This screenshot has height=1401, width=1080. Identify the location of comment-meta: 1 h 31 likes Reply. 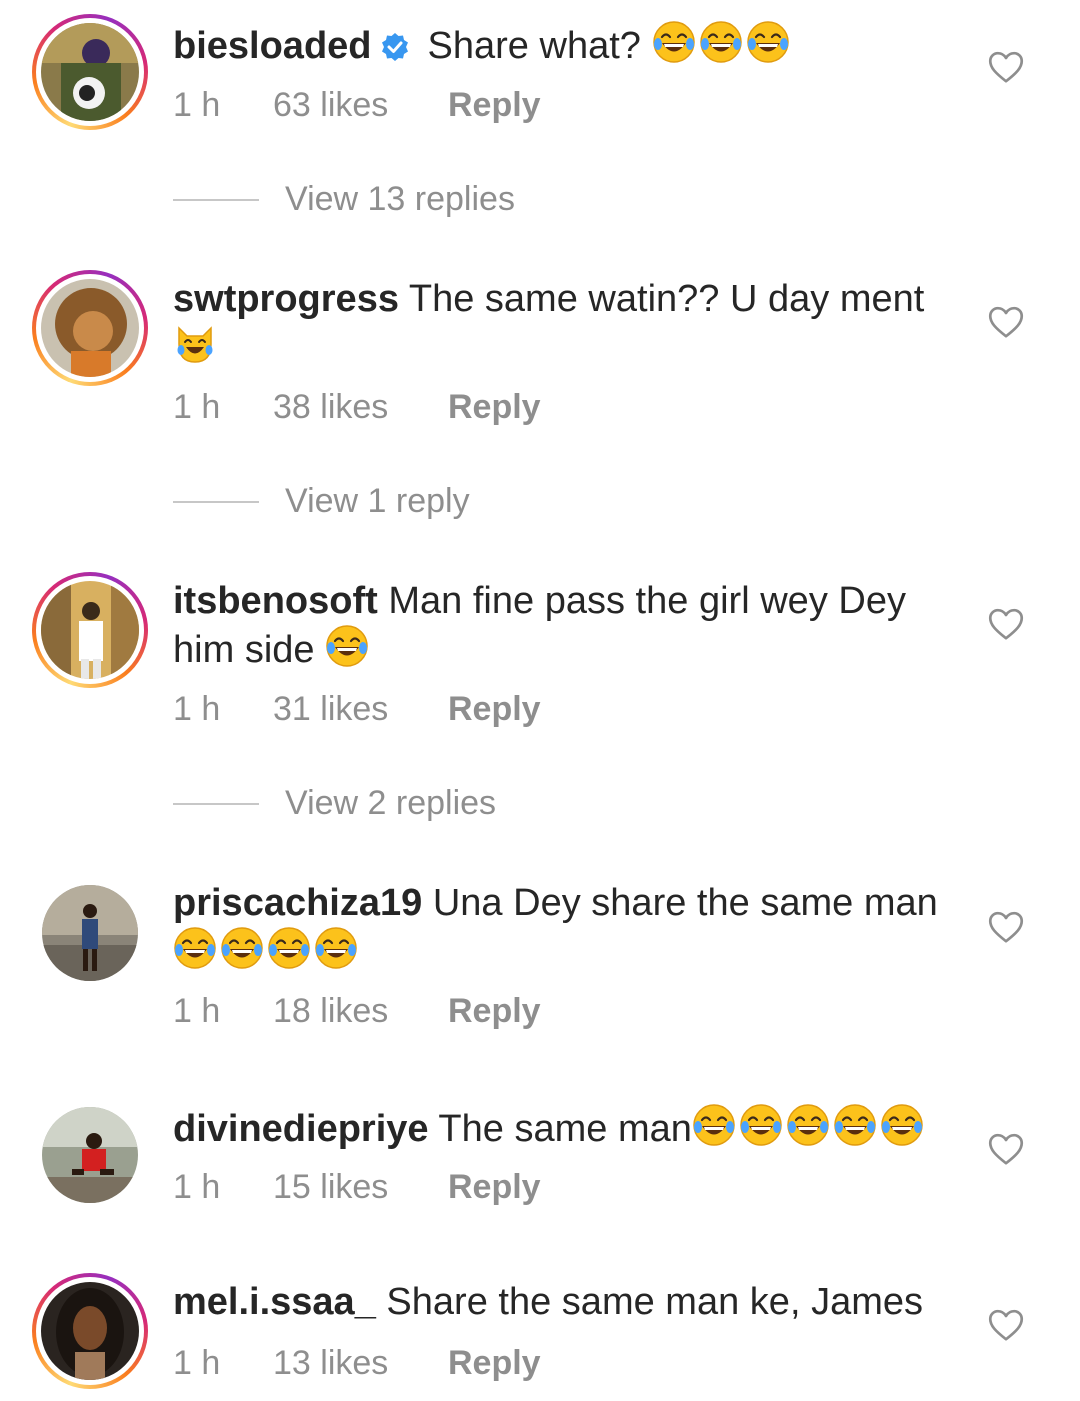
(357, 709).